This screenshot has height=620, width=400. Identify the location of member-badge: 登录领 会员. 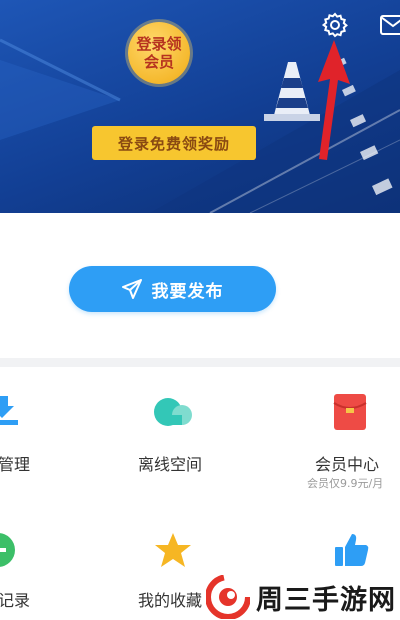
(159, 53).